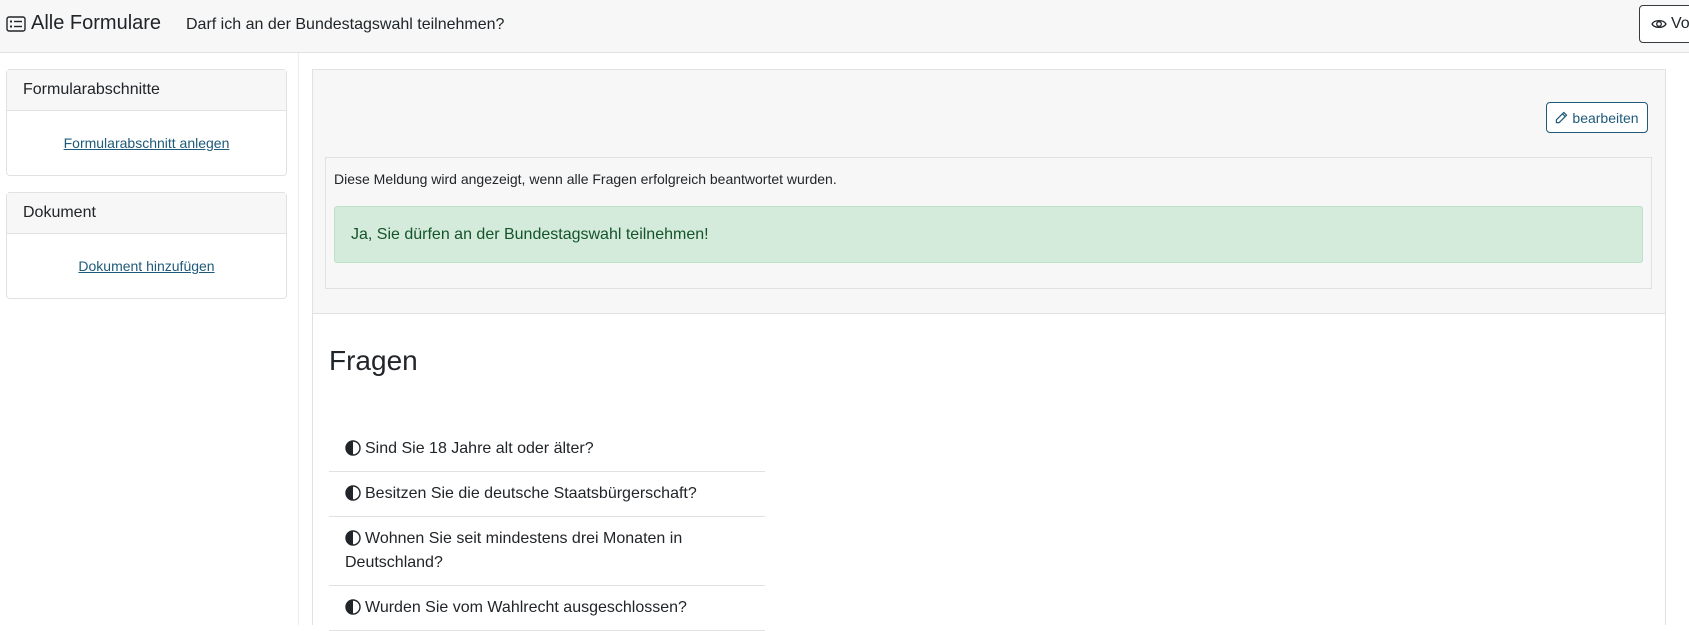 Image resolution: width=1689 pixels, height=631 pixels. Describe the element at coordinates (1659, 24) in the screenshot. I see `eye-icon` at that location.